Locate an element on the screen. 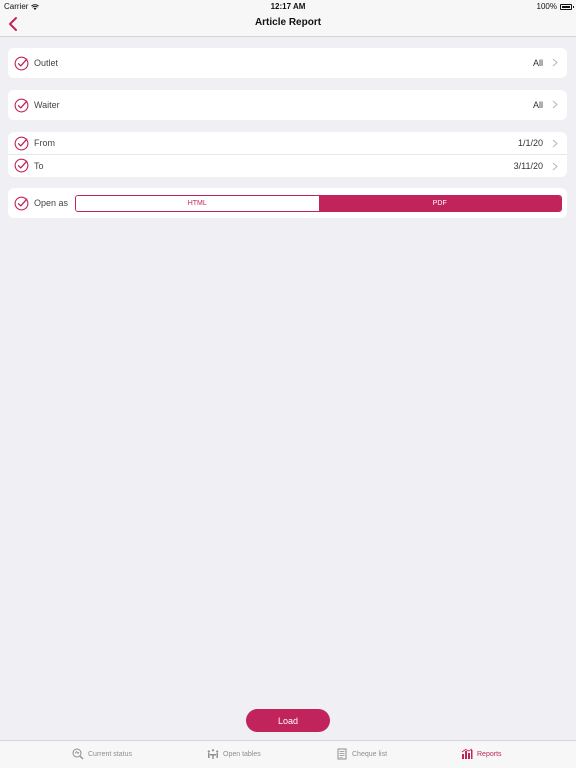  open-as-card: Open as HTML PDF is located at coordinates (287, 203).